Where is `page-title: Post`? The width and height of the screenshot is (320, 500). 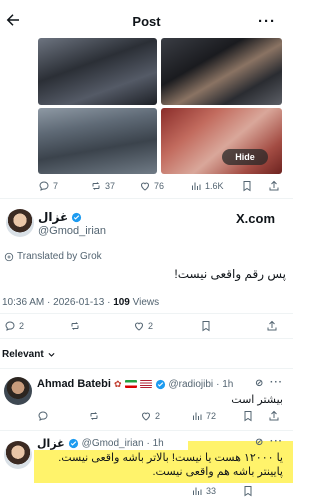
page-title: Post is located at coordinates (146, 21).